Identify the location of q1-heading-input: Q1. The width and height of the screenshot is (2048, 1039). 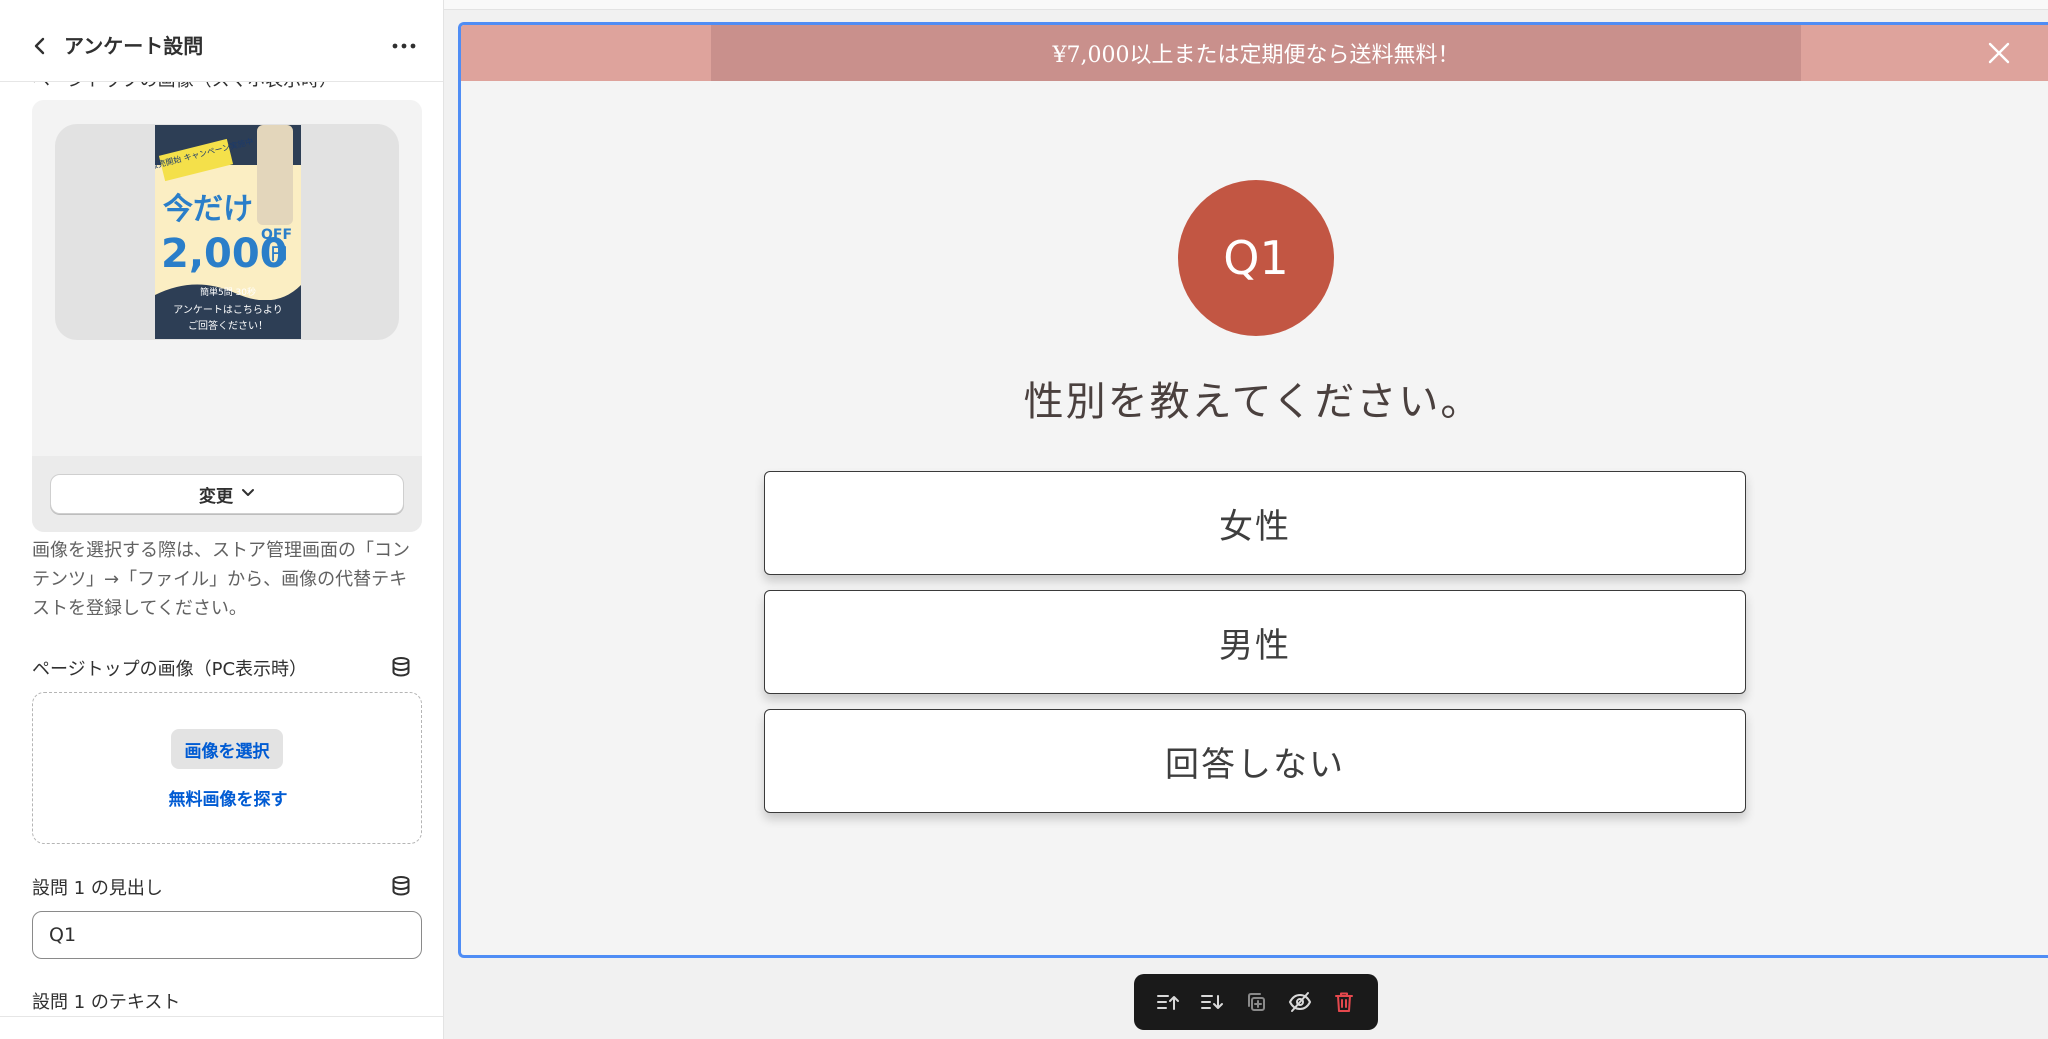
(227, 935).